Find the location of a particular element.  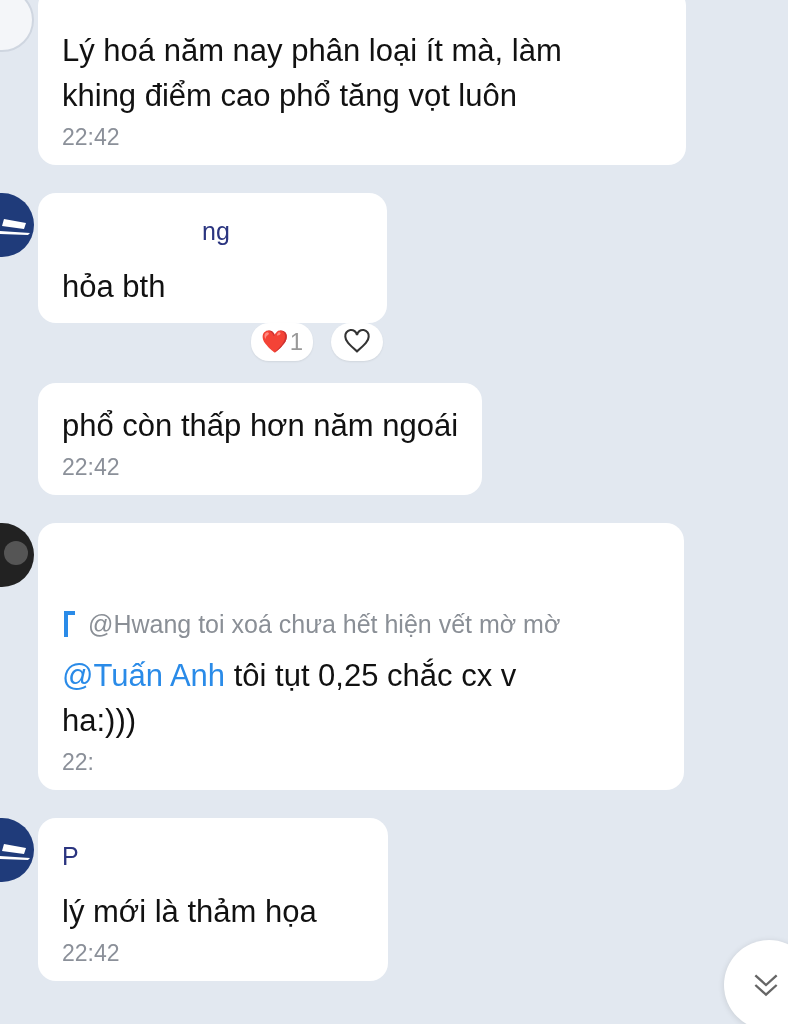

like-button is located at coordinates (357, 342).